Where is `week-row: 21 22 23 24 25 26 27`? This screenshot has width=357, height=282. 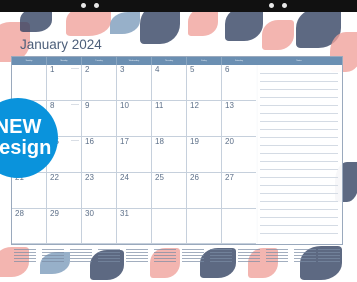
week-row: 21 22 23 24 25 26 27 is located at coordinates (134, 191).